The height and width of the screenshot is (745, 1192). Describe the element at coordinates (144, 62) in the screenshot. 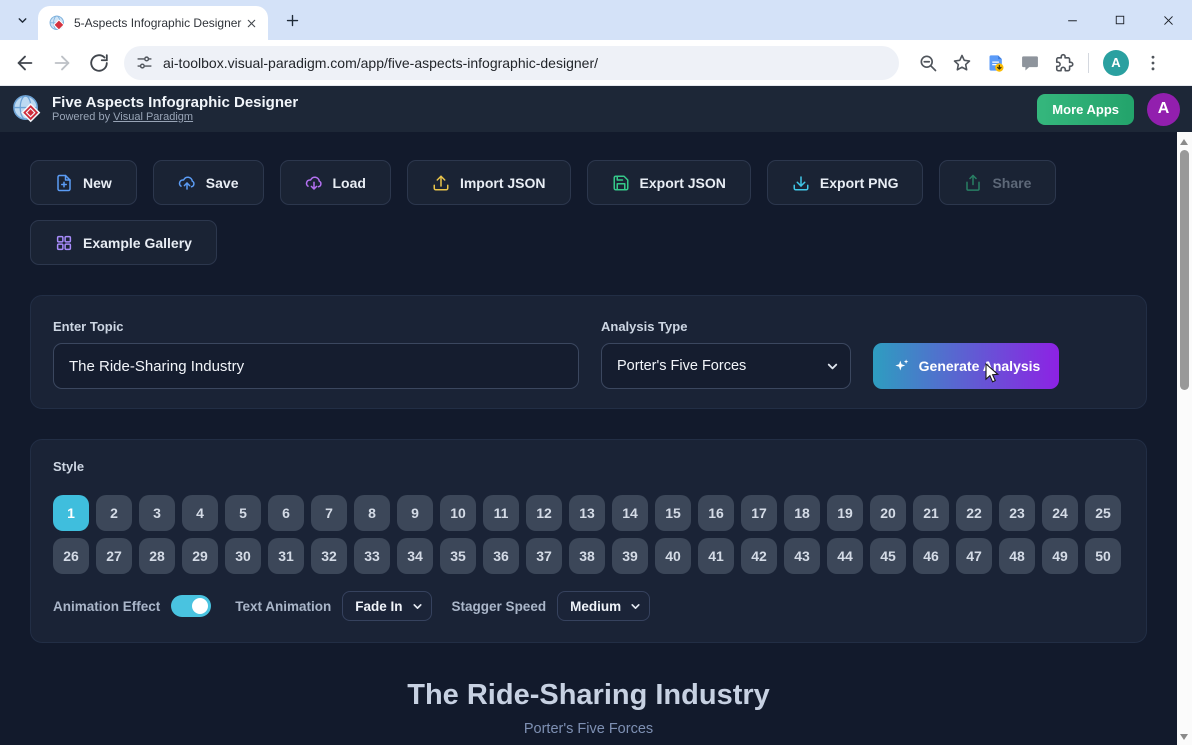

I see `tune-icon` at that location.